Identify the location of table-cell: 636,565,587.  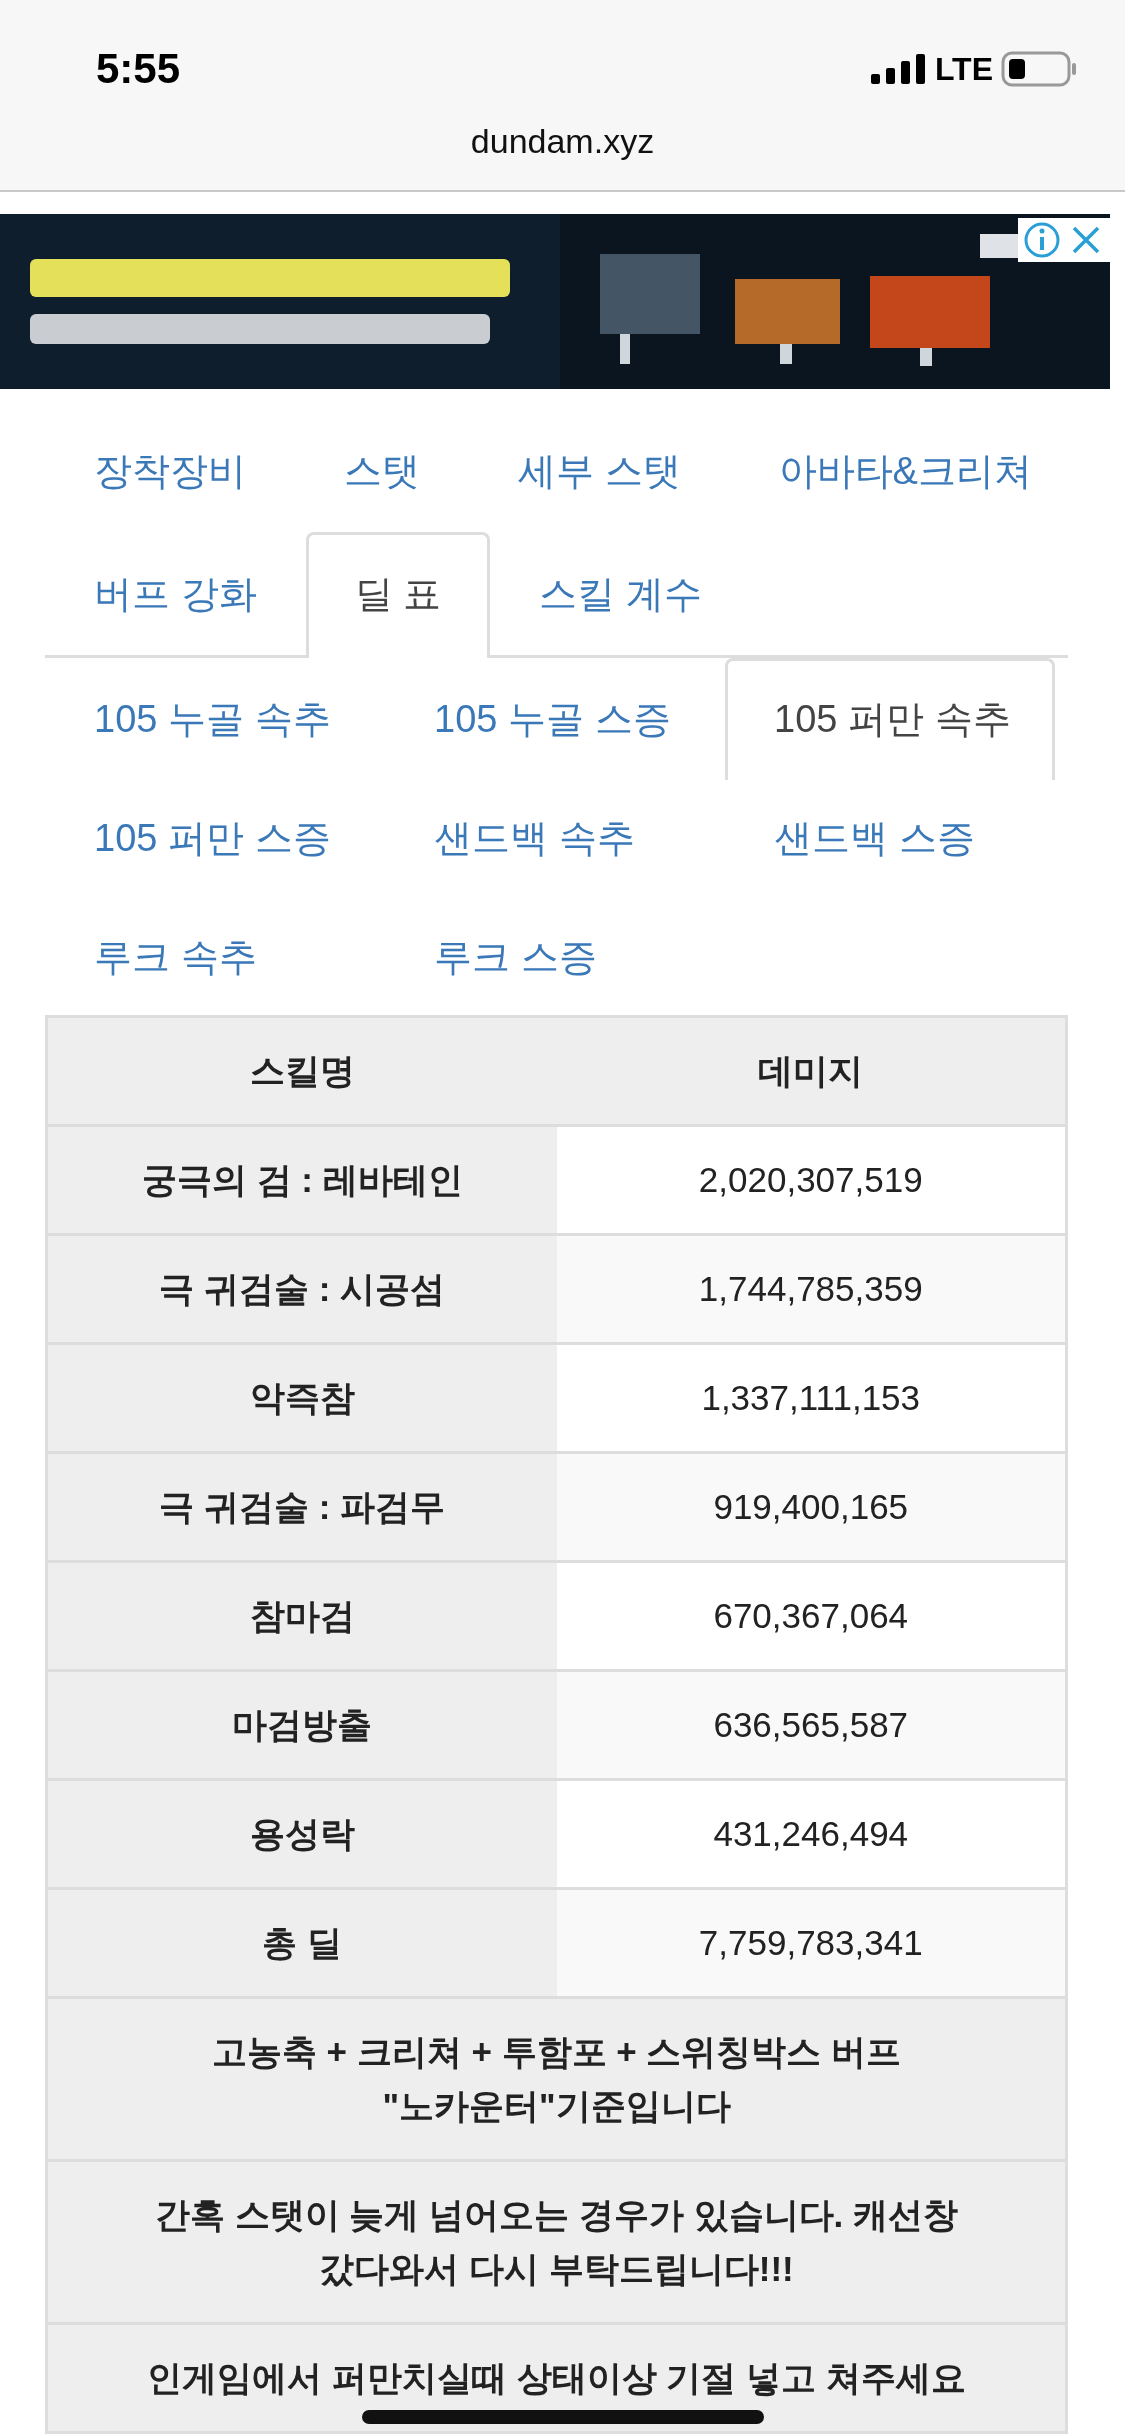
(810, 1725).